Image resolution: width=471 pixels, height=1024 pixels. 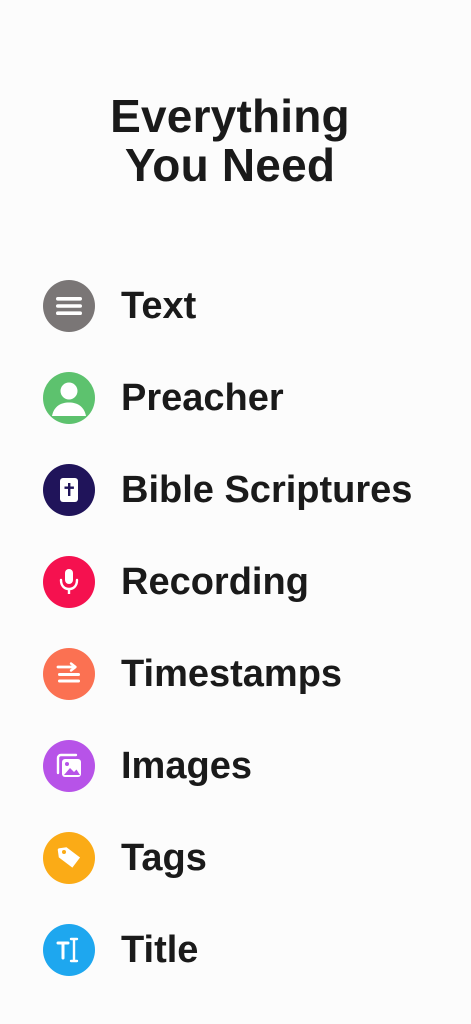 What do you see at coordinates (232, 674) in the screenshot?
I see `feature-label-timestamps: Timestamps` at bounding box center [232, 674].